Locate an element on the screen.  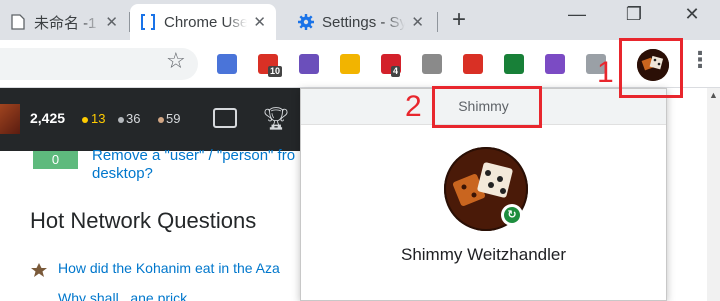
chrome-menu-icon: ⋮ is located at coordinates (700, 60).